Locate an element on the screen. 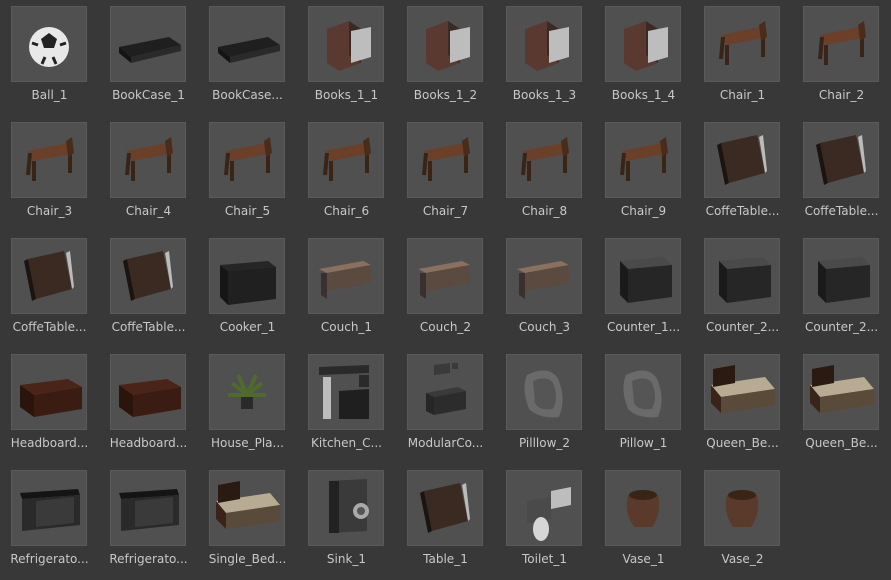 The image size is (891, 580). asset-tile: Cooker_1 is located at coordinates (248, 290).